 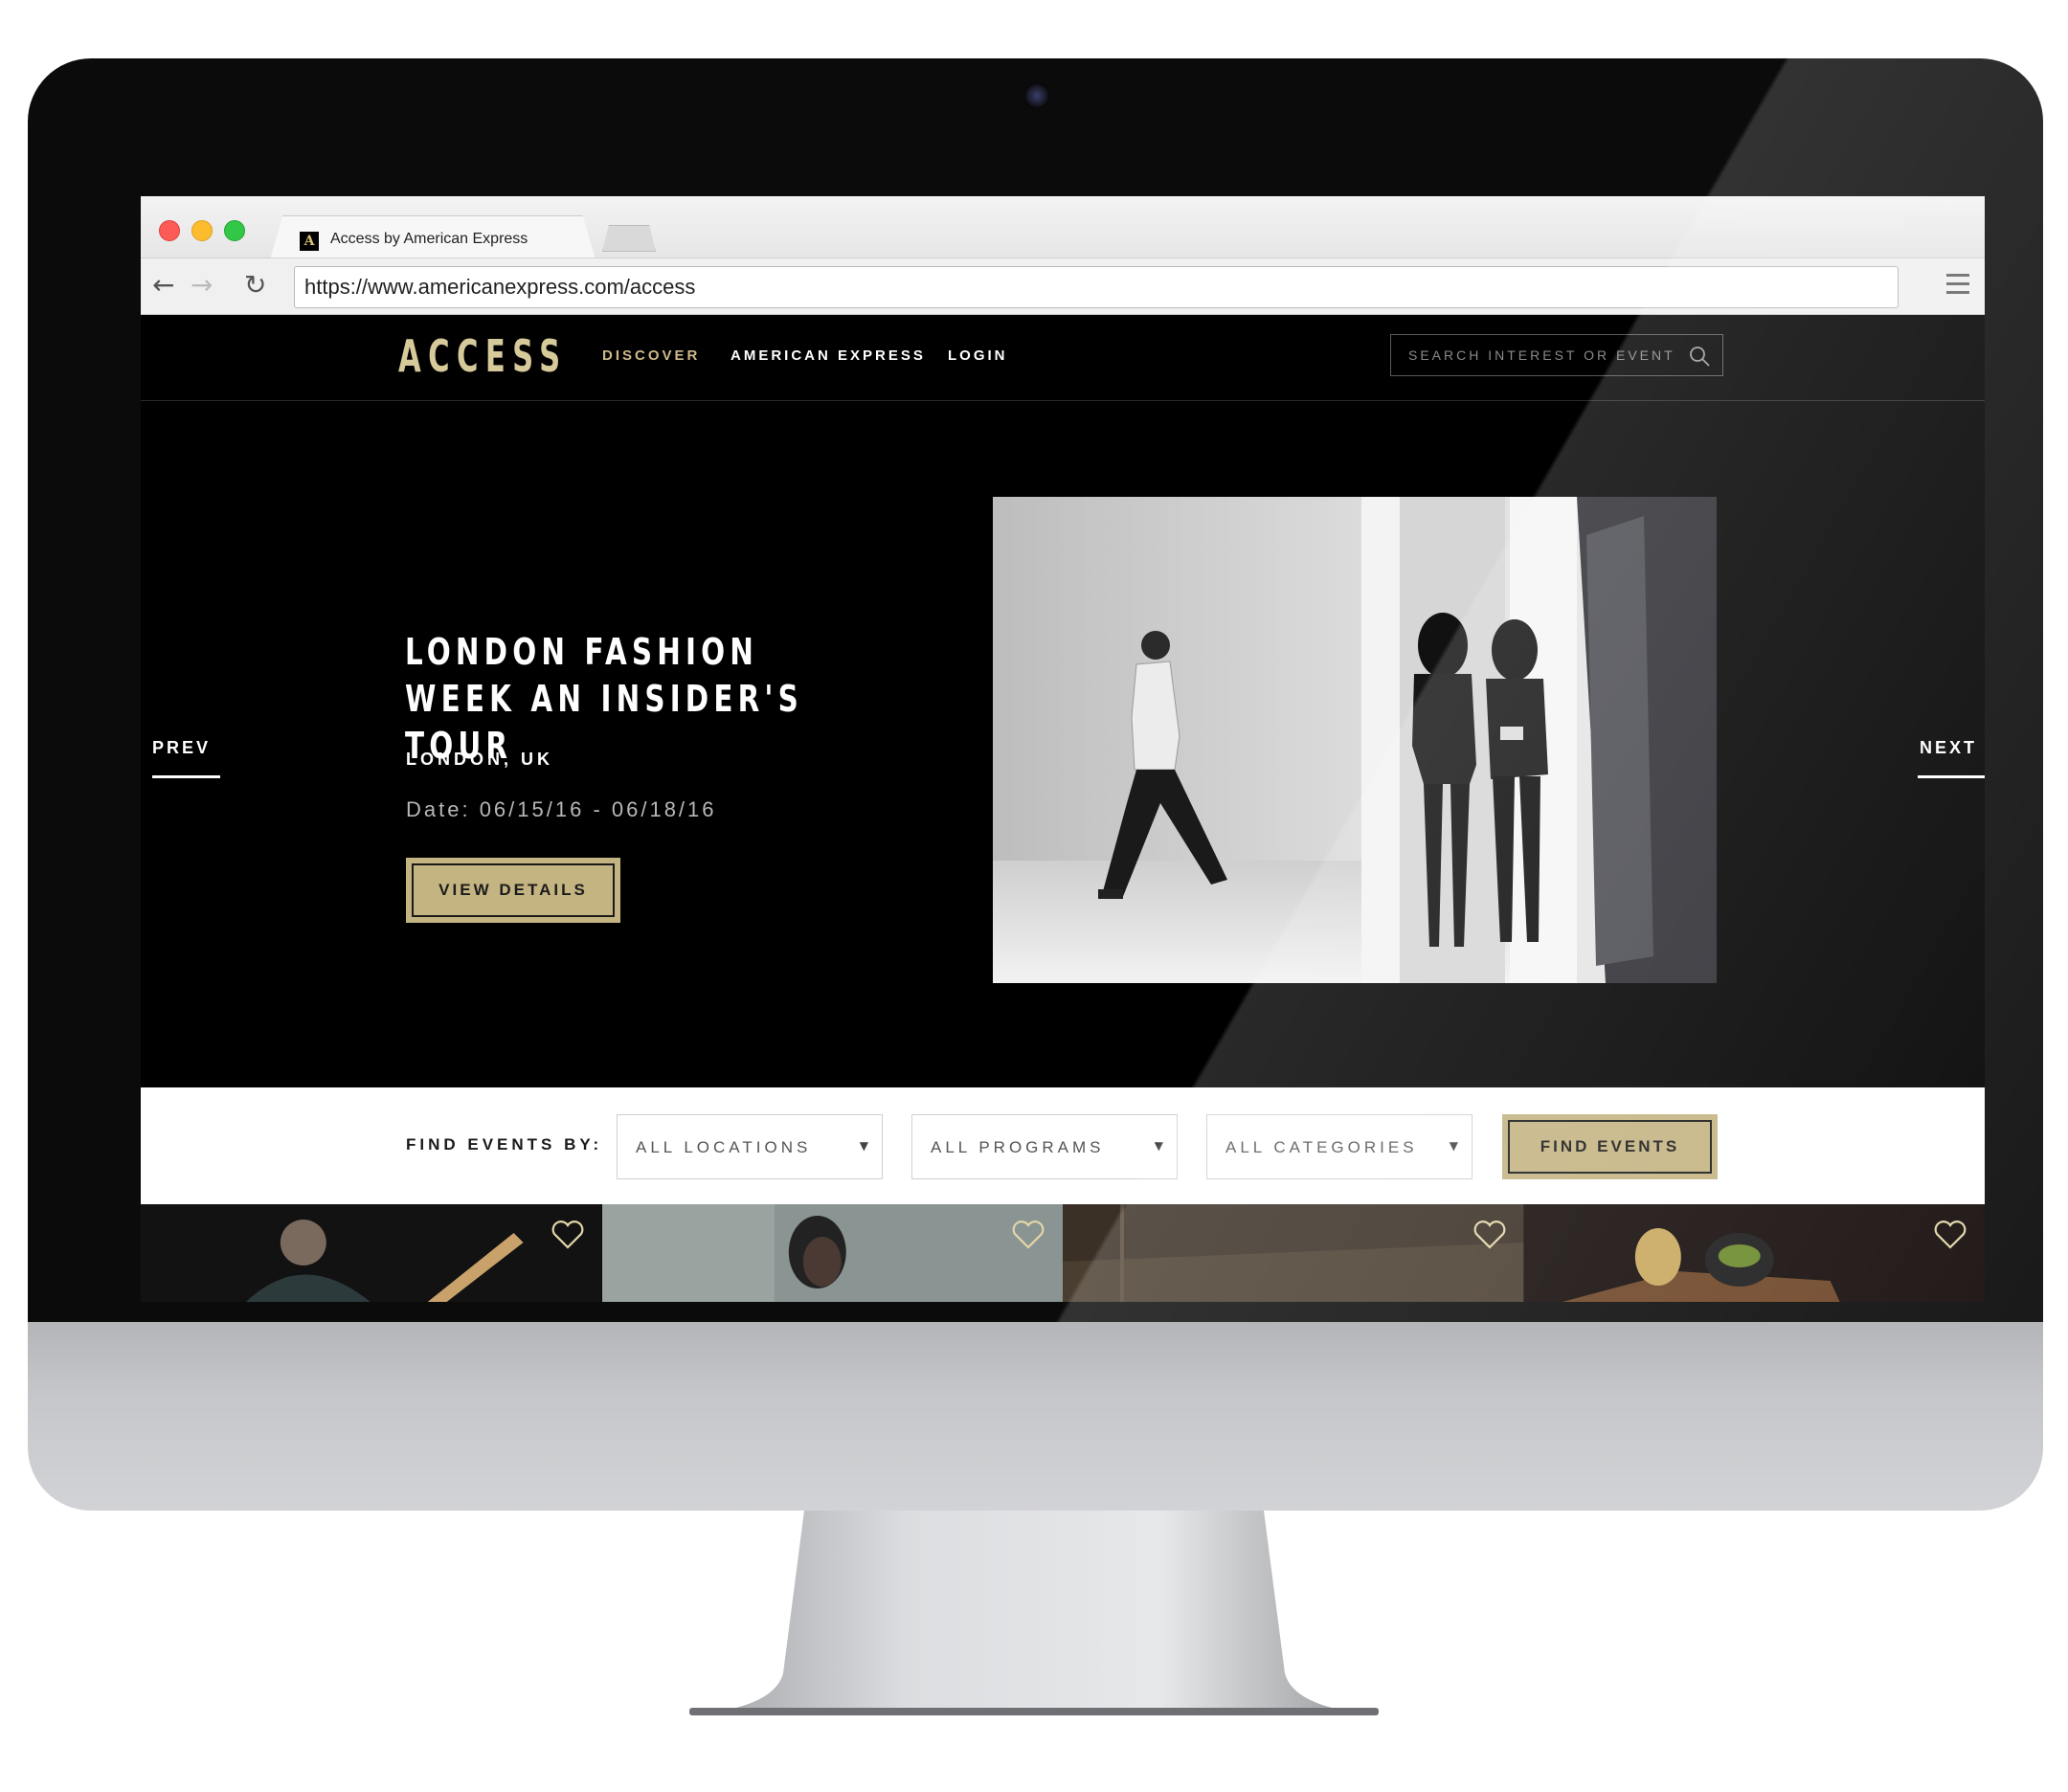 I want to click on nav-american-express: AMERICAN EXPRESS, so click(x=828, y=355).